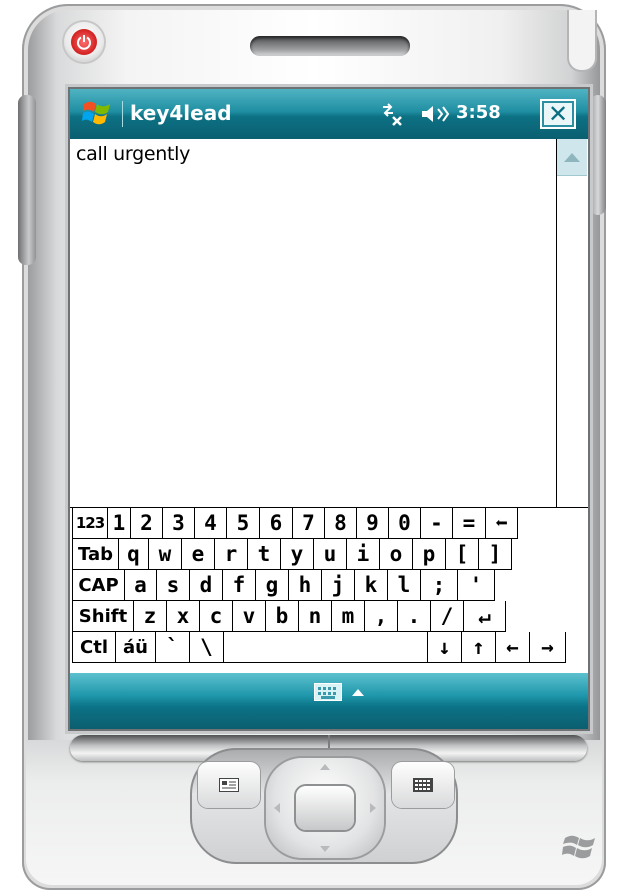 The image size is (625, 894). Describe the element at coordinates (122, 114) in the screenshot. I see `title-separator` at that location.